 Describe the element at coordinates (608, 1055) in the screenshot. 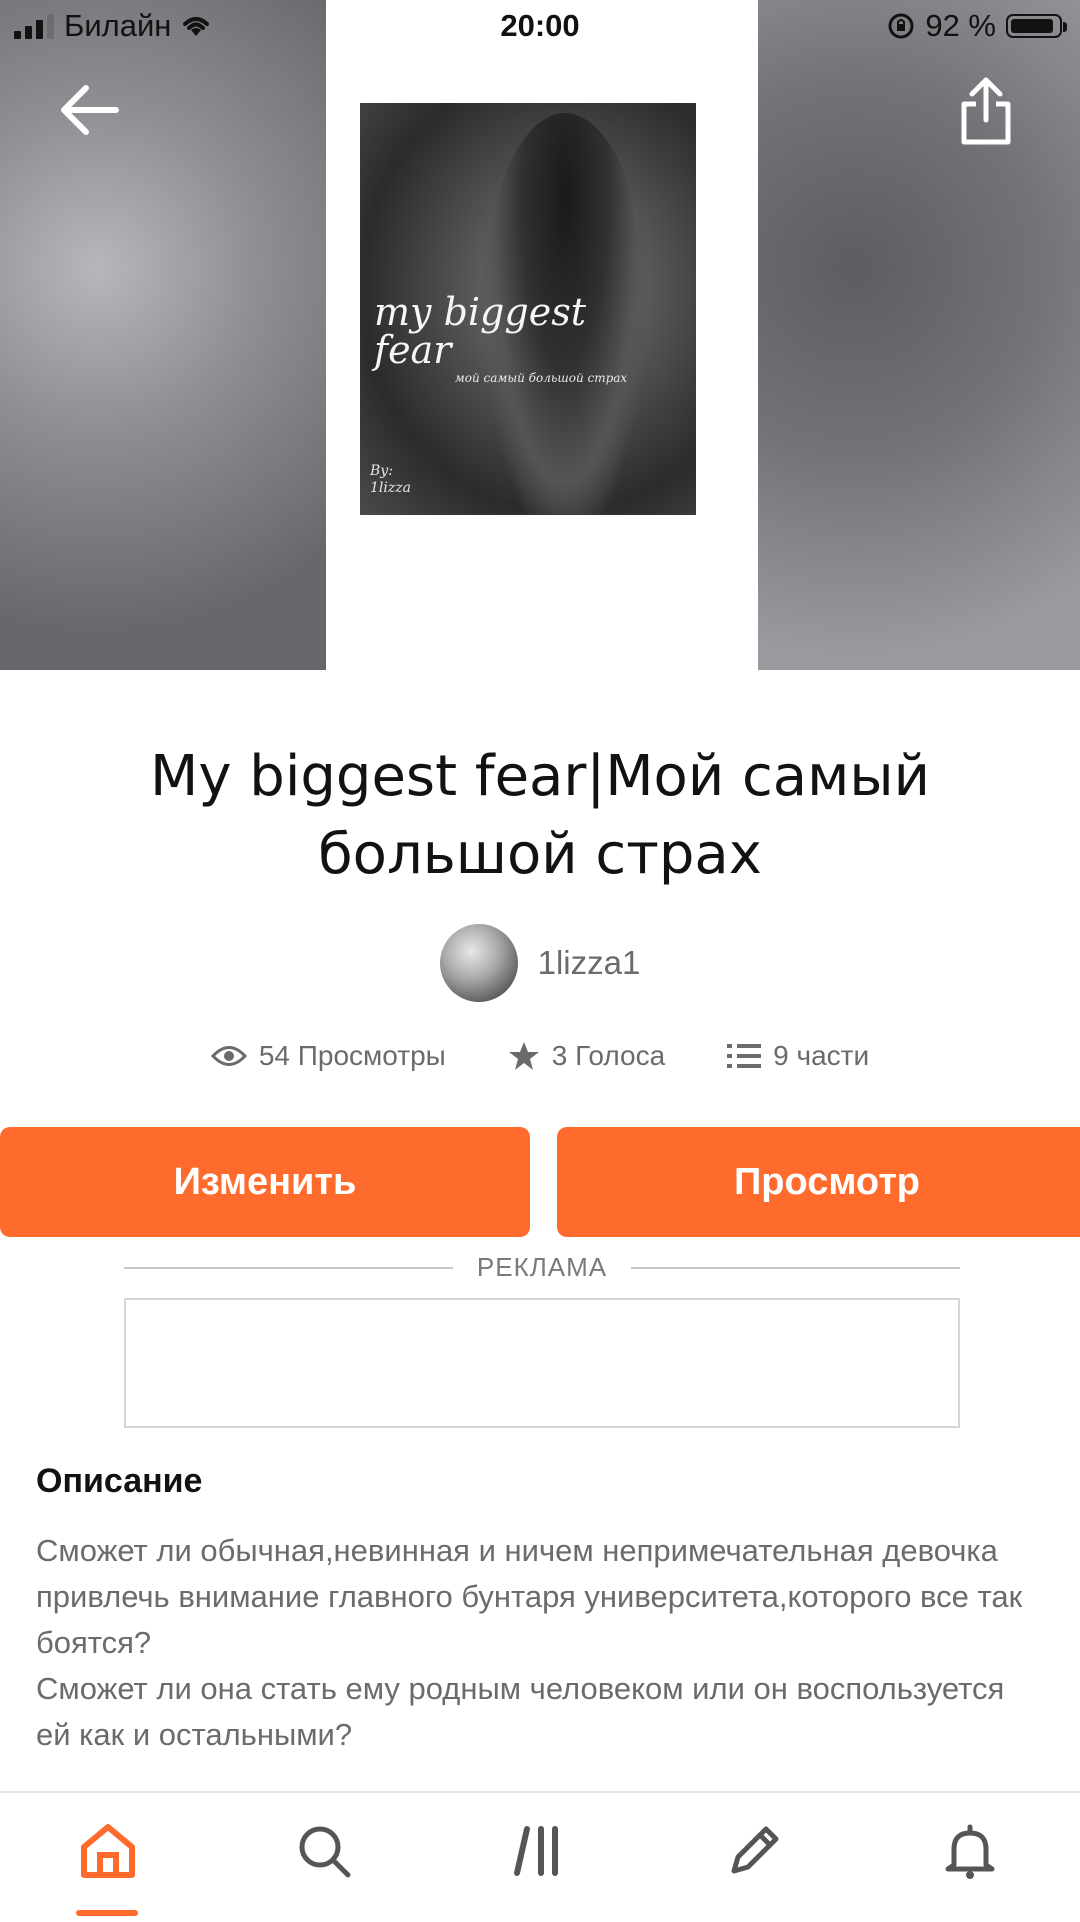

I see `votes-count: 3 Голоса` at that location.